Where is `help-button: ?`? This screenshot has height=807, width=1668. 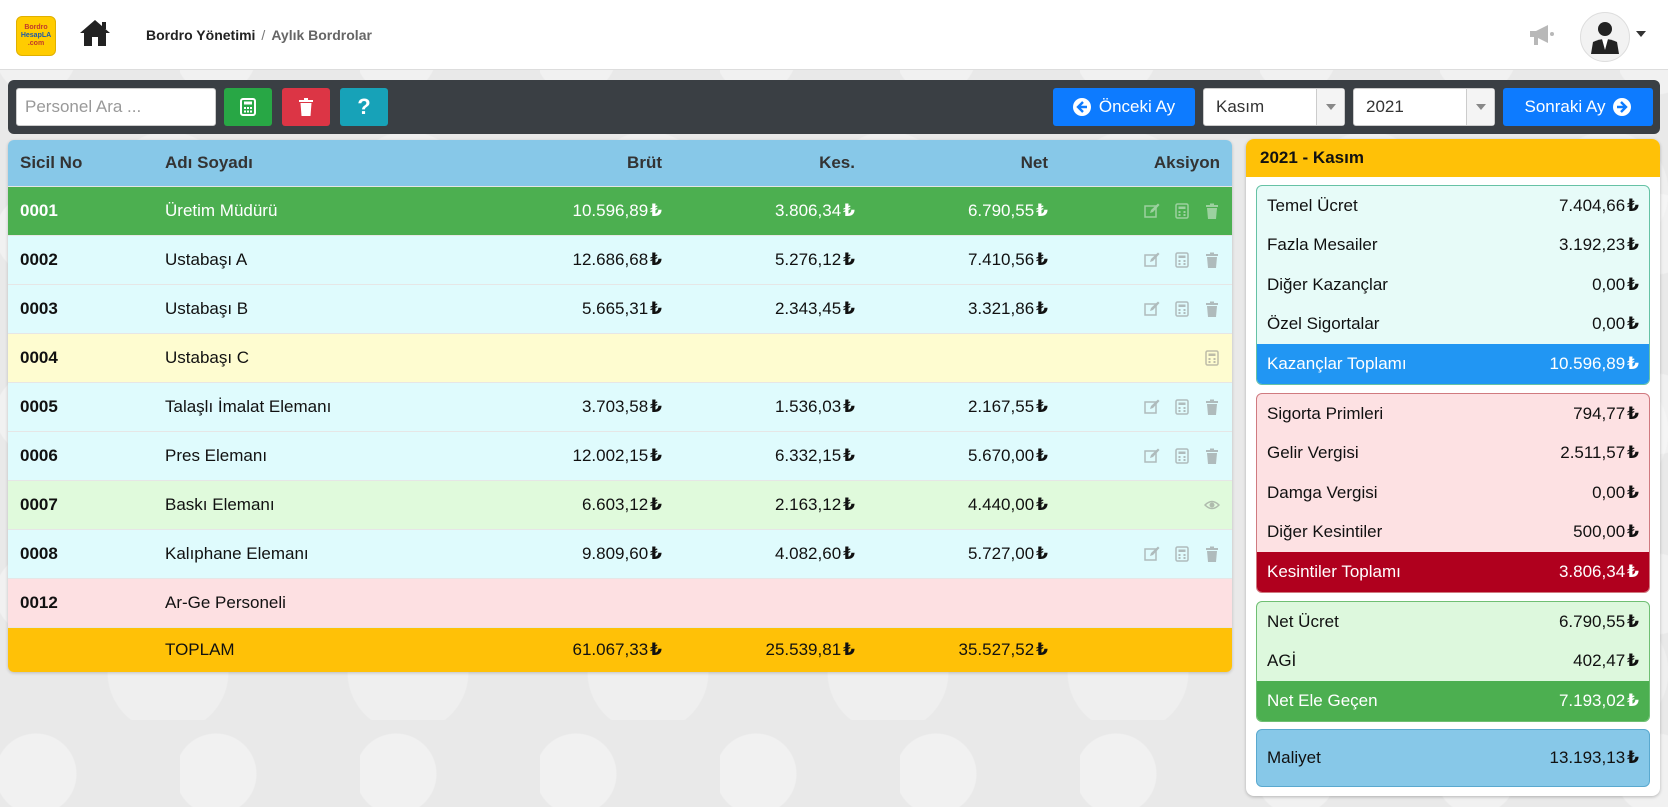 help-button: ? is located at coordinates (364, 107).